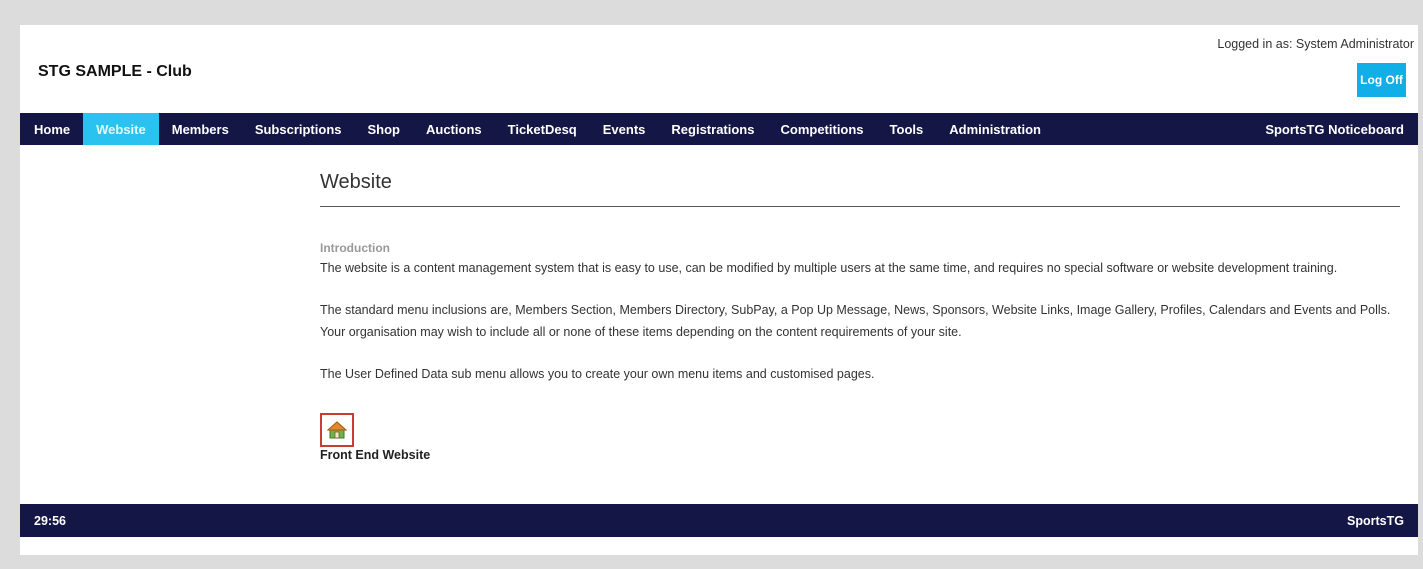  What do you see at coordinates (375, 438) in the screenshot?
I see `front-end-website-link: Front End Website` at bounding box center [375, 438].